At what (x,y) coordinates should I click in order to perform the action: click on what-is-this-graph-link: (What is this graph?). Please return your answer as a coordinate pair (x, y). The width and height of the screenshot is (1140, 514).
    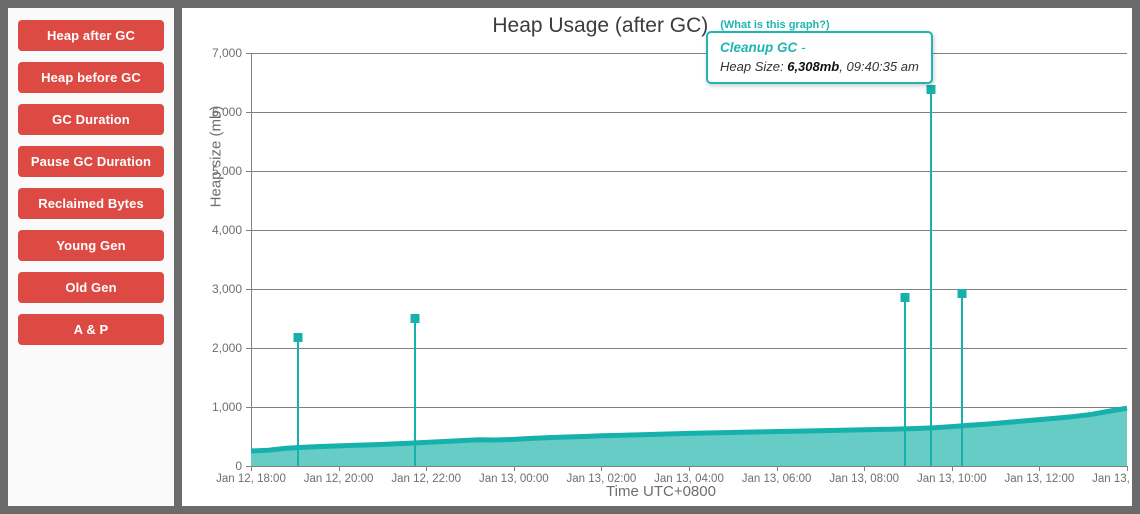
    Looking at the image, I should click on (774, 25).